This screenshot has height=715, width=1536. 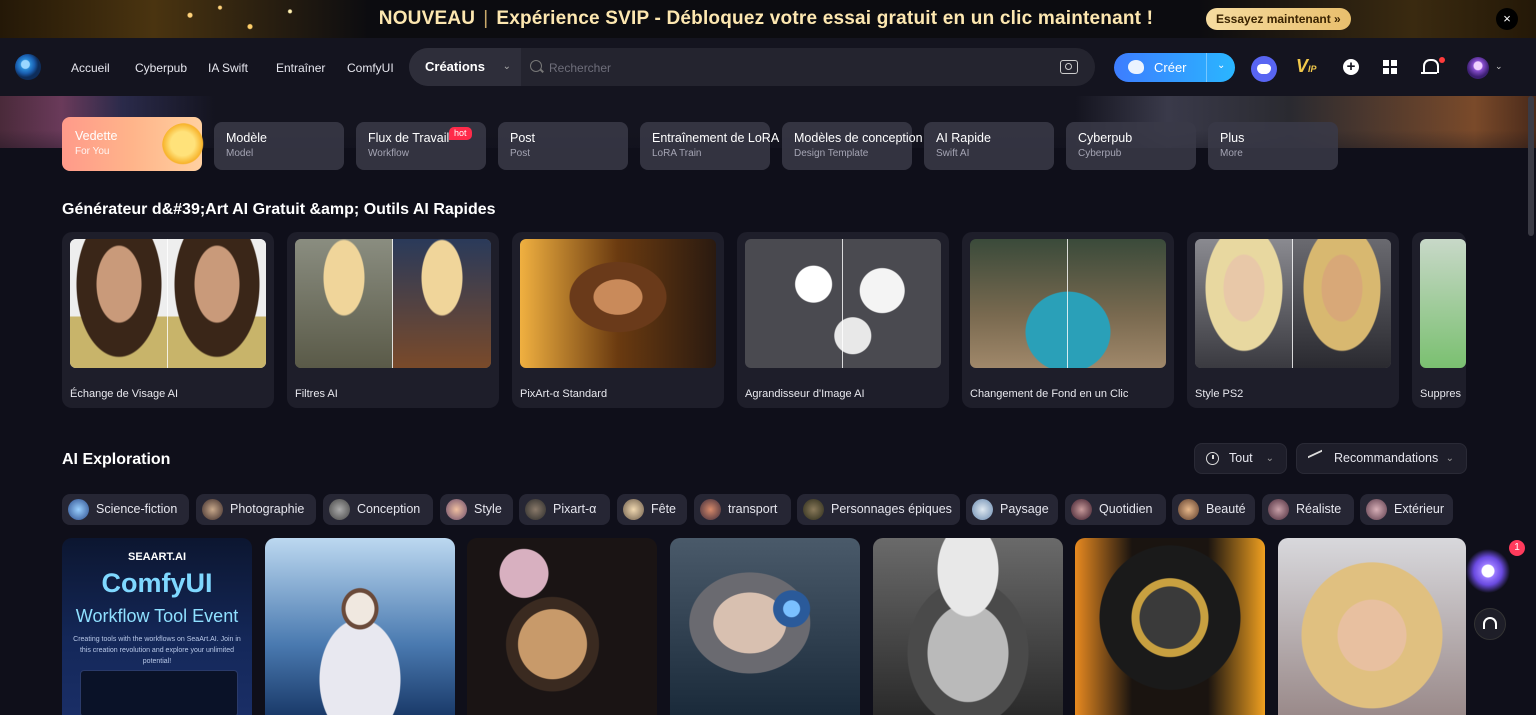 What do you see at coordinates (157, 583) in the screenshot?
I see `event-title: ComfyUI` at bounding box center [157, 583].